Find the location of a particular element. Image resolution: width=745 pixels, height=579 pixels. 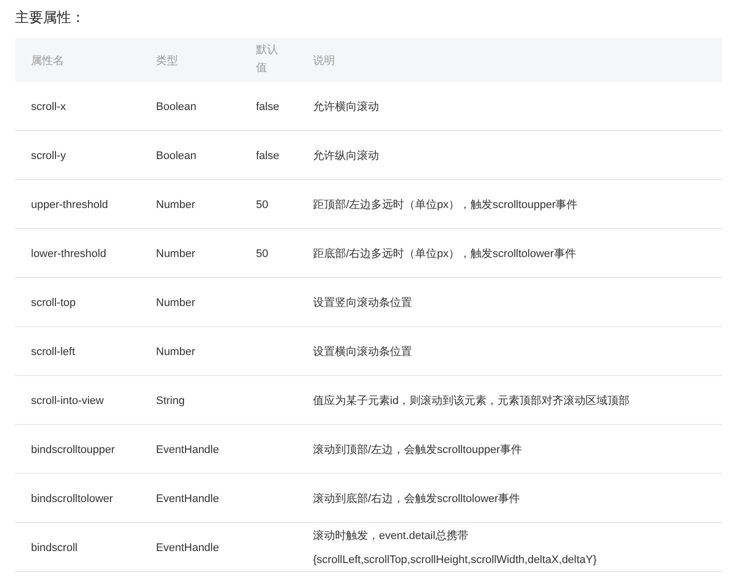

table-cell: 距顶部/左边多远时（单位px），触发scrolltoupper事件 is located at coordinates (445, 205).